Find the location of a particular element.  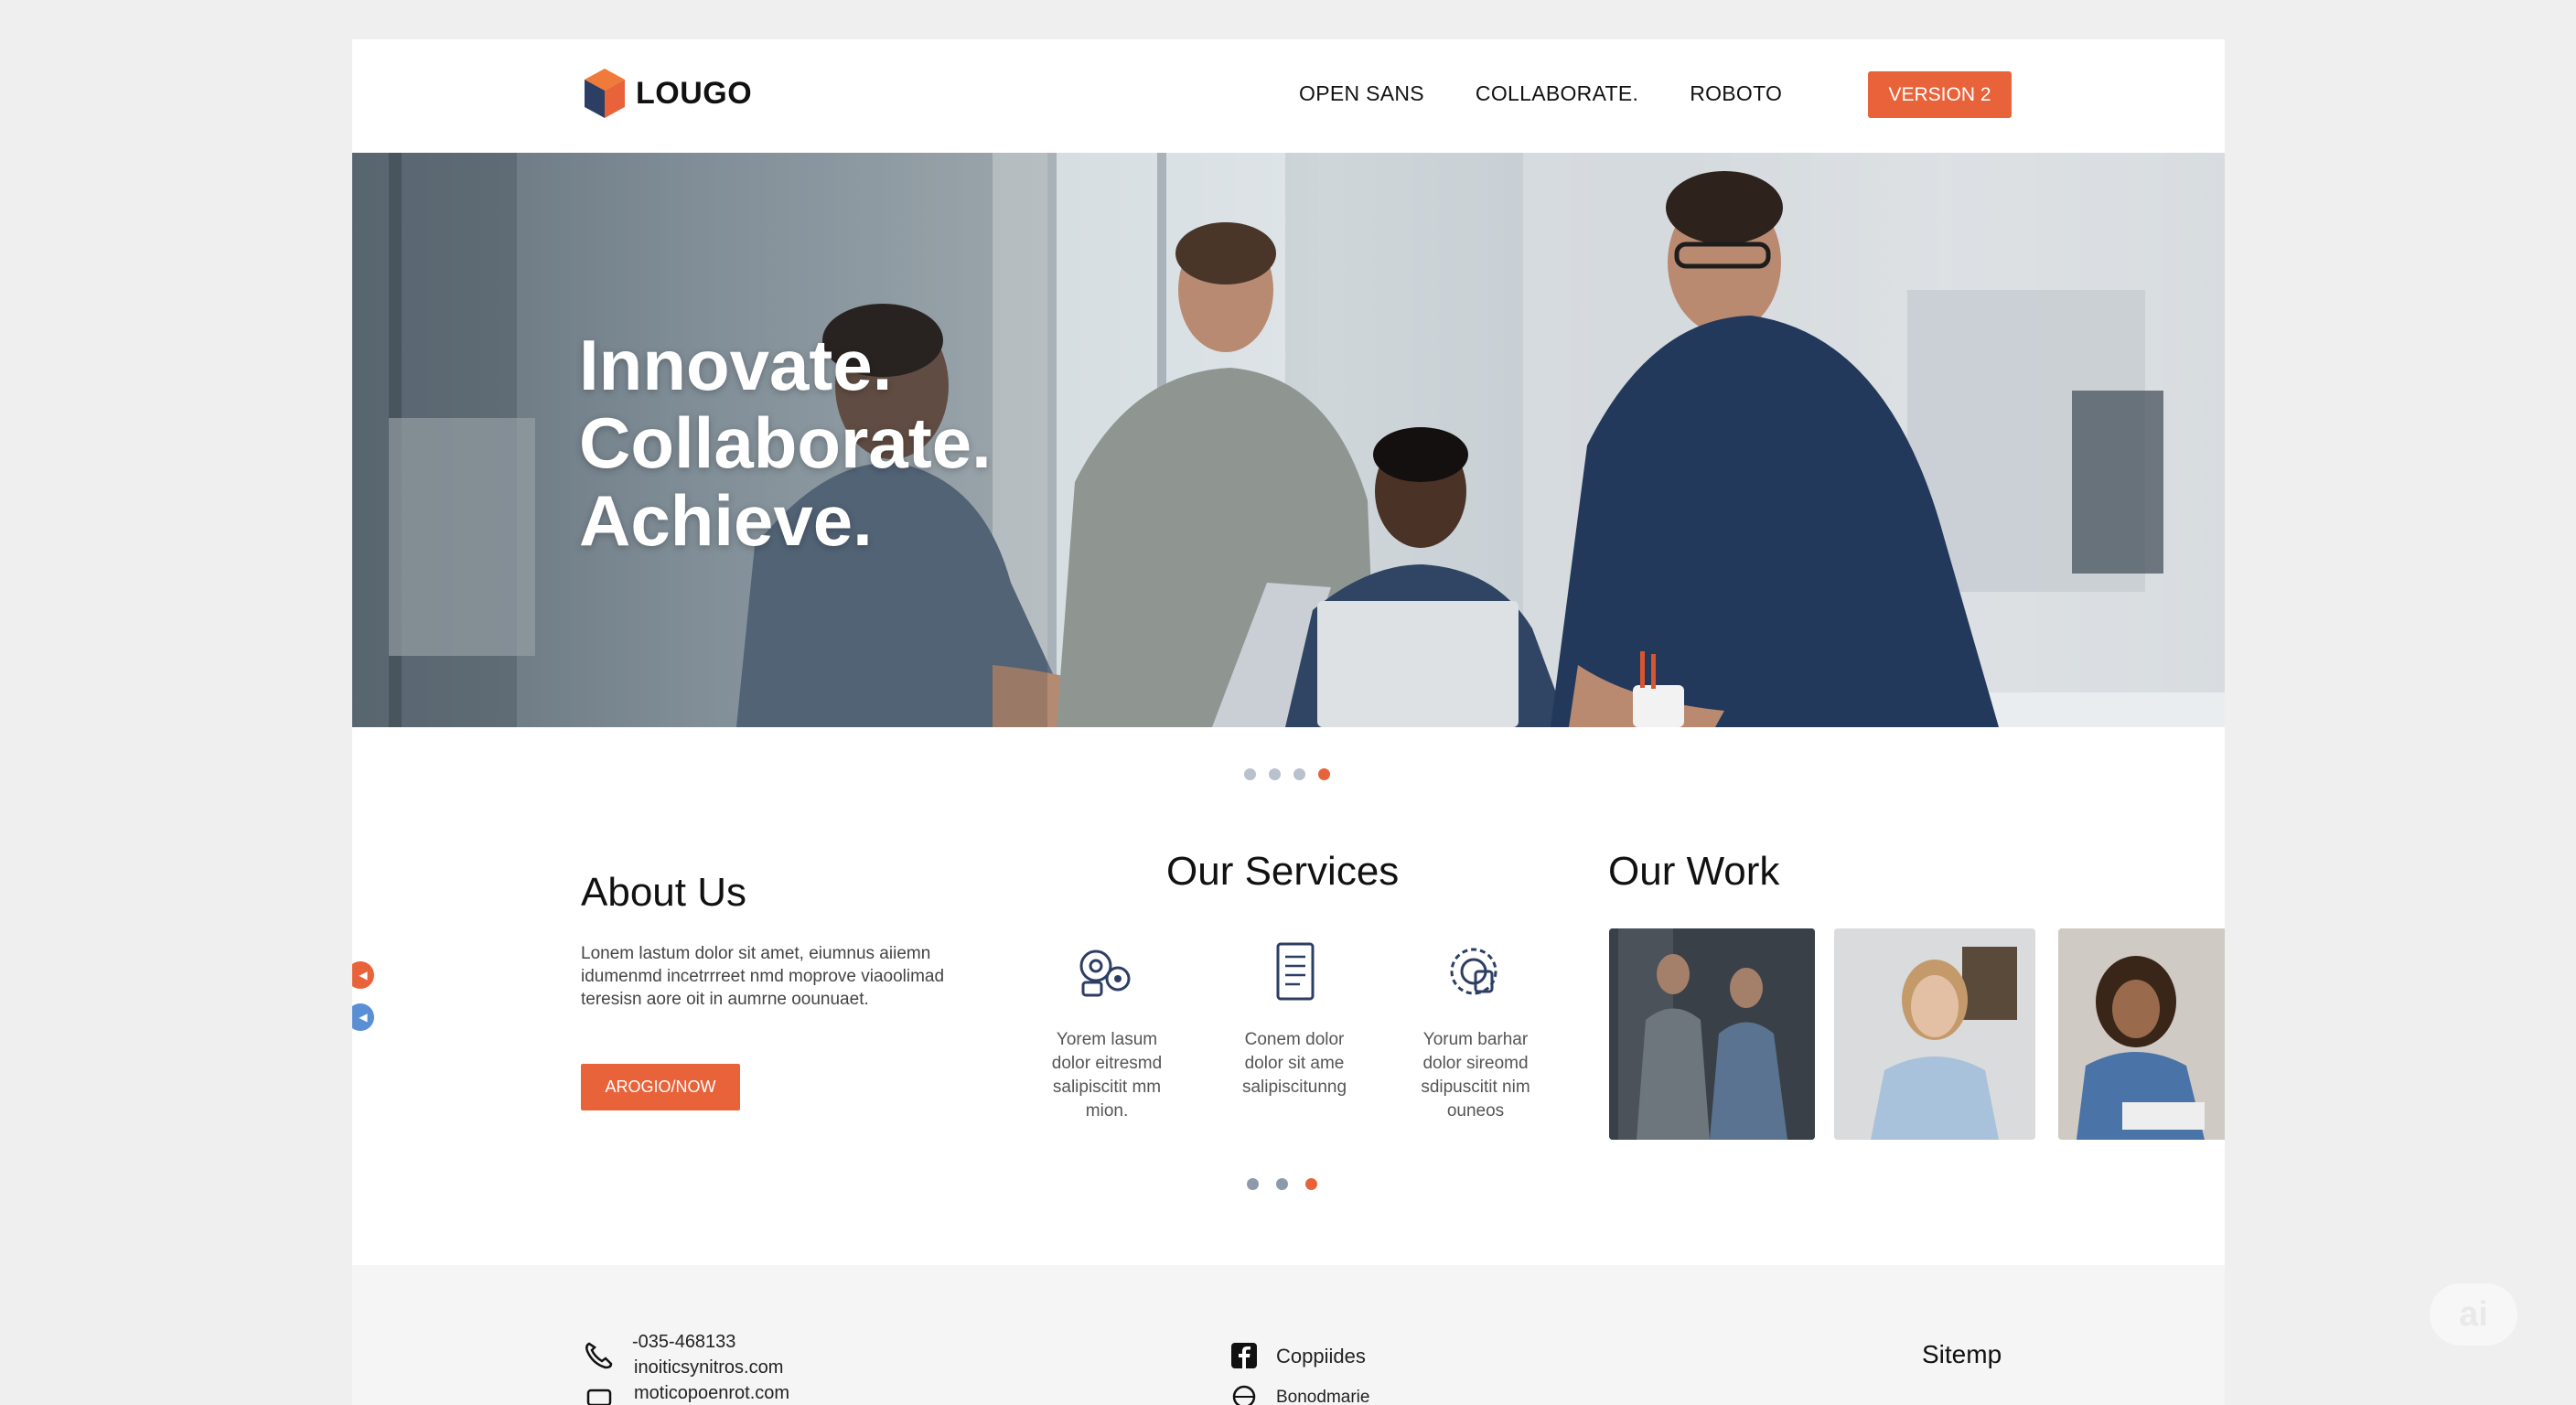

target-icon is located at coordinates (1473, 972).